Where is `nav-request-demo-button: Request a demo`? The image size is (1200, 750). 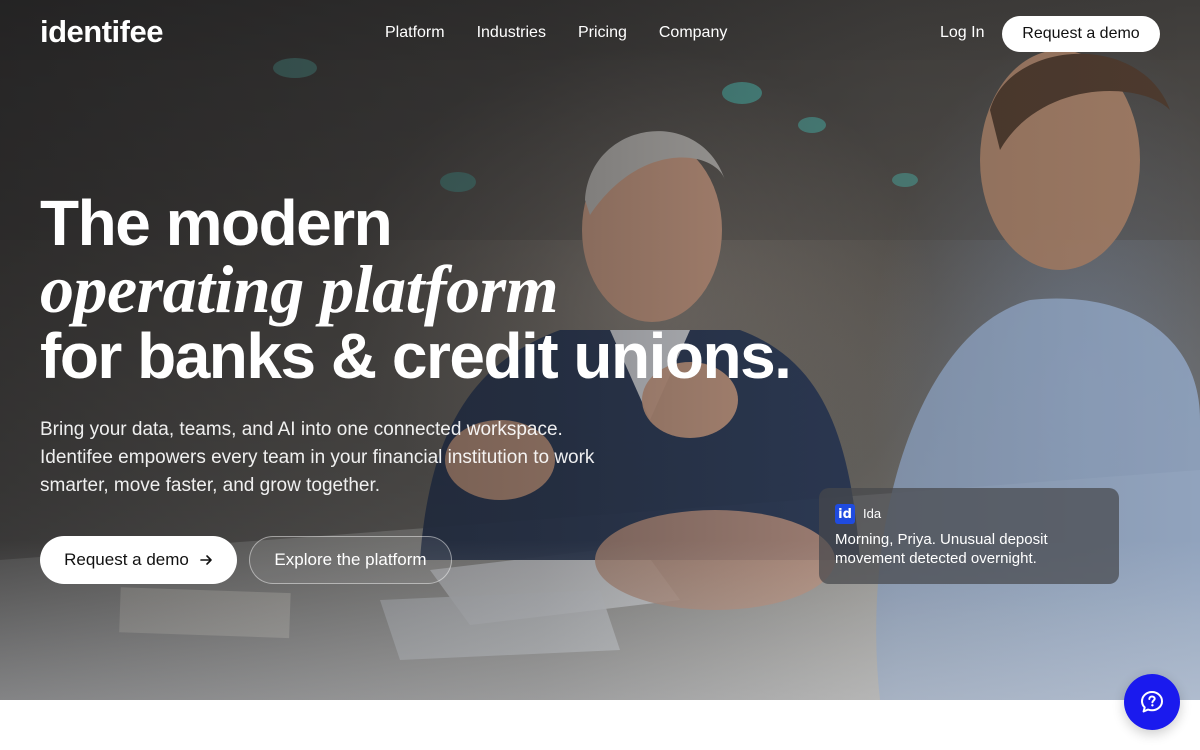
nav-request-demo-button: Request a demo is located at coordinates (1081, 34).